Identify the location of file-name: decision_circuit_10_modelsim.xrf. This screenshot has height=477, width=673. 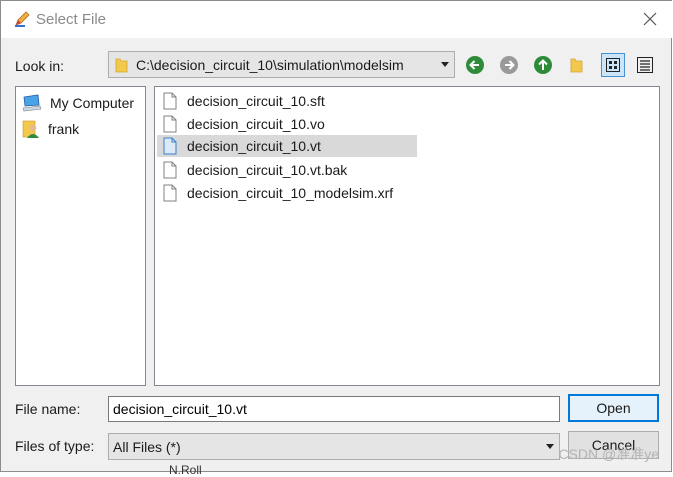
(290, 193).